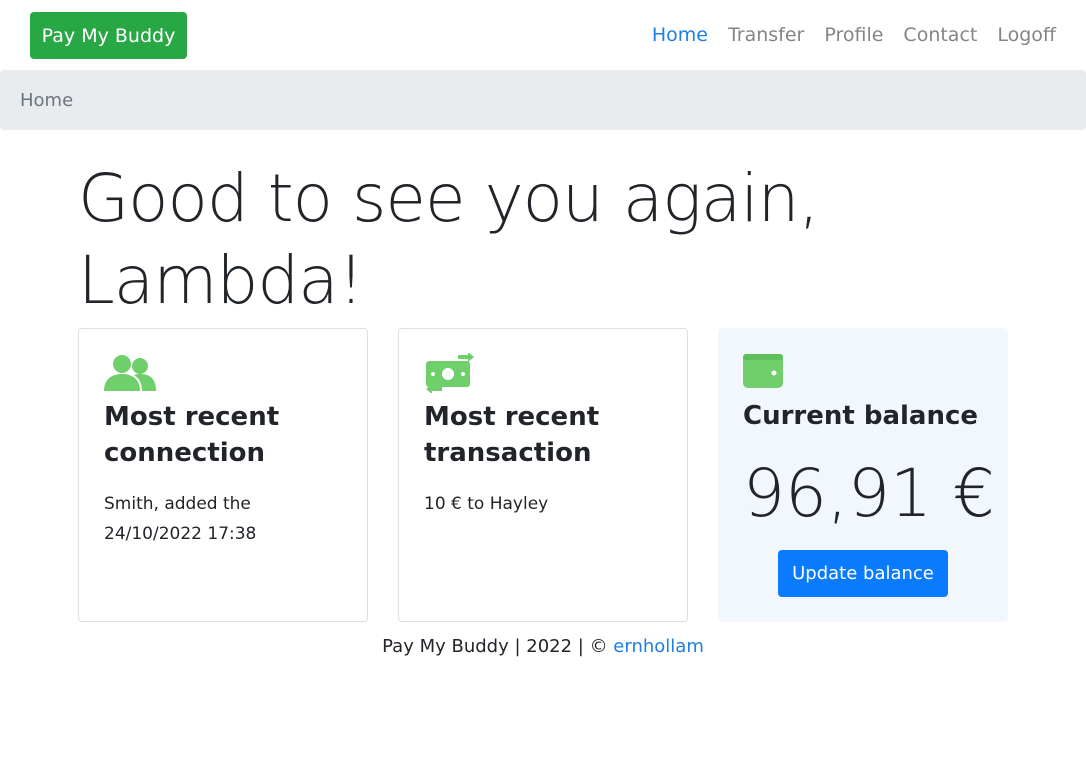 The width and height of the screenshot is (1086, 778). Describe the element at coordinates (498, 646) in the screenshot. I see `footer-text: Pay My Buddy | 2022 | ©` at that location.